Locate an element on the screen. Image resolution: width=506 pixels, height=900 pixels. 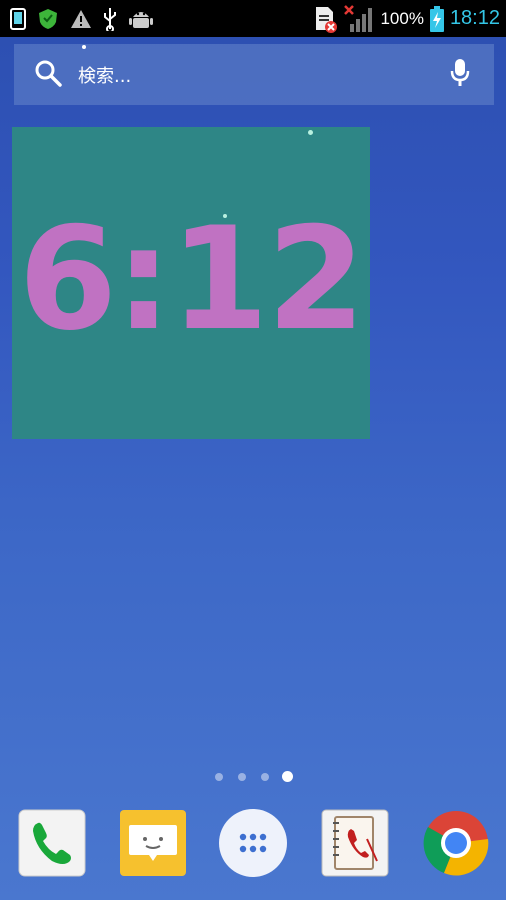
phone-icon is located at coordinates (52, 845).